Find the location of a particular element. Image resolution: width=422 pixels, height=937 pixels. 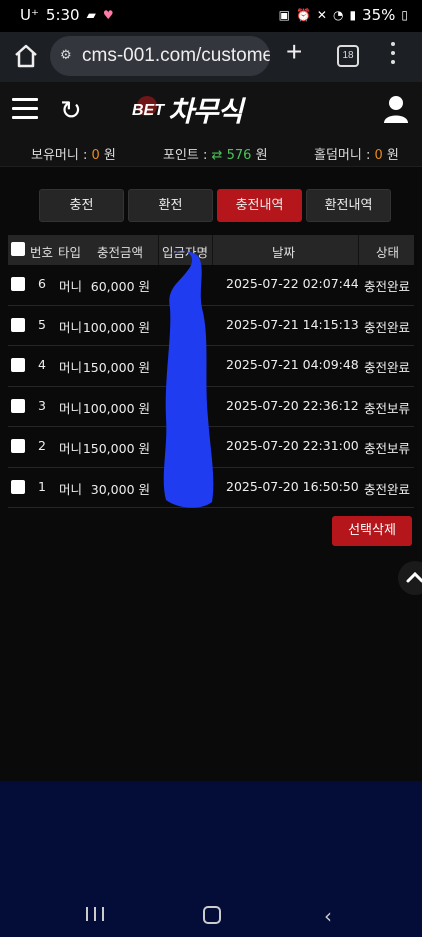

col-type: 타입 is located at coordinates (70, 252).